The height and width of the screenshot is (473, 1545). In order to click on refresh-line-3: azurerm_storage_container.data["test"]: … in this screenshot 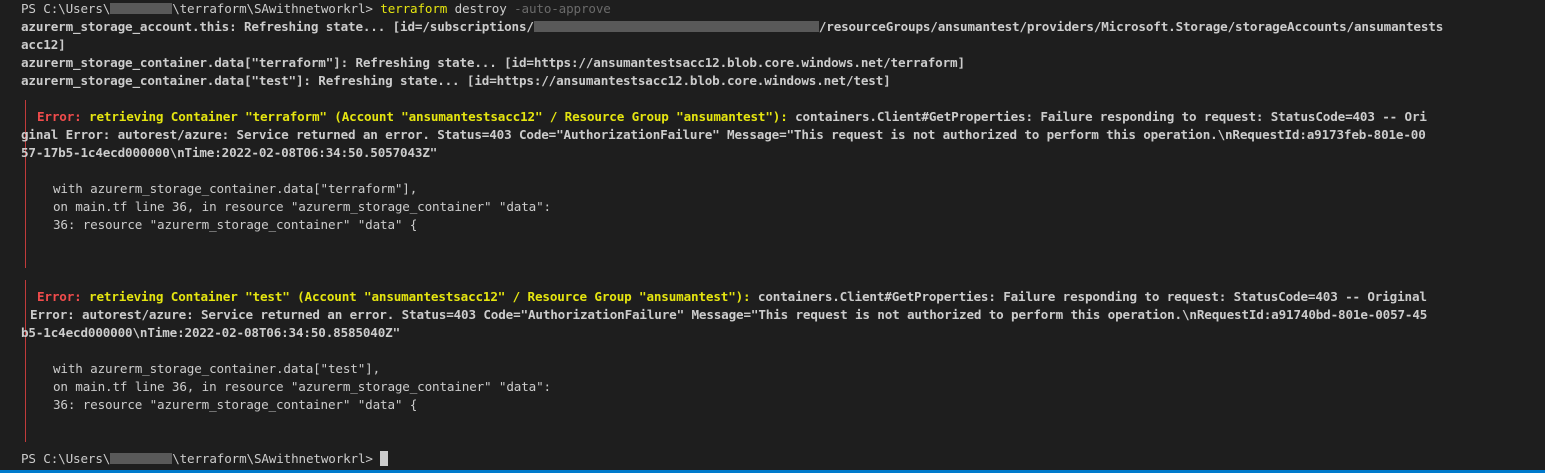, I will do `click(456, 80)`.